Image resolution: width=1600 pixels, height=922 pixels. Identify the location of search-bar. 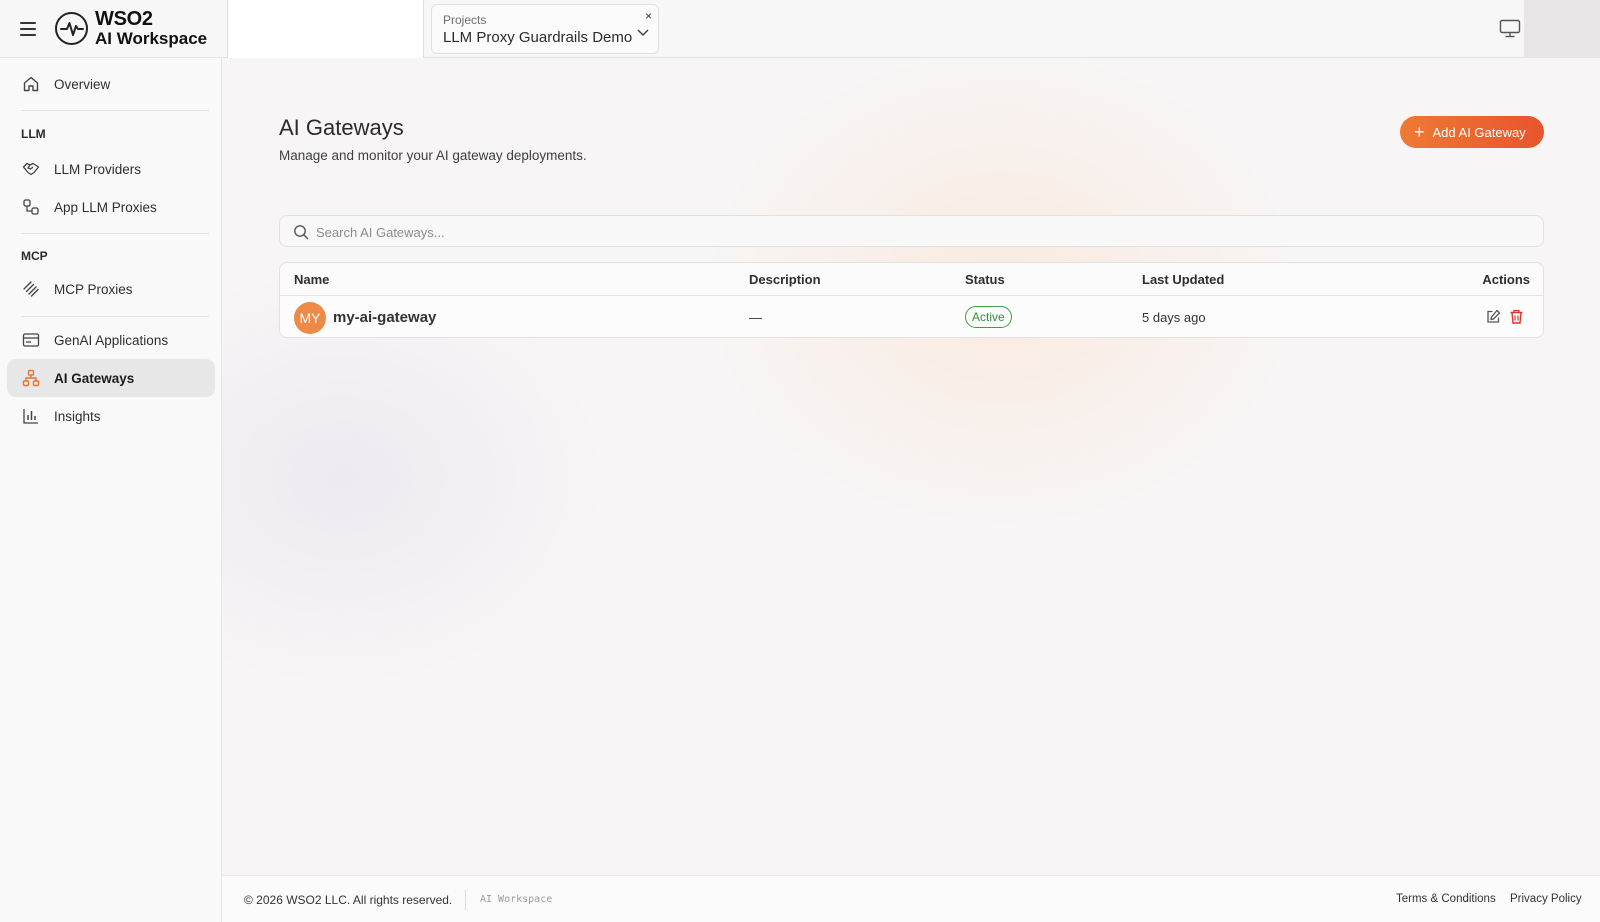
(911, 231).